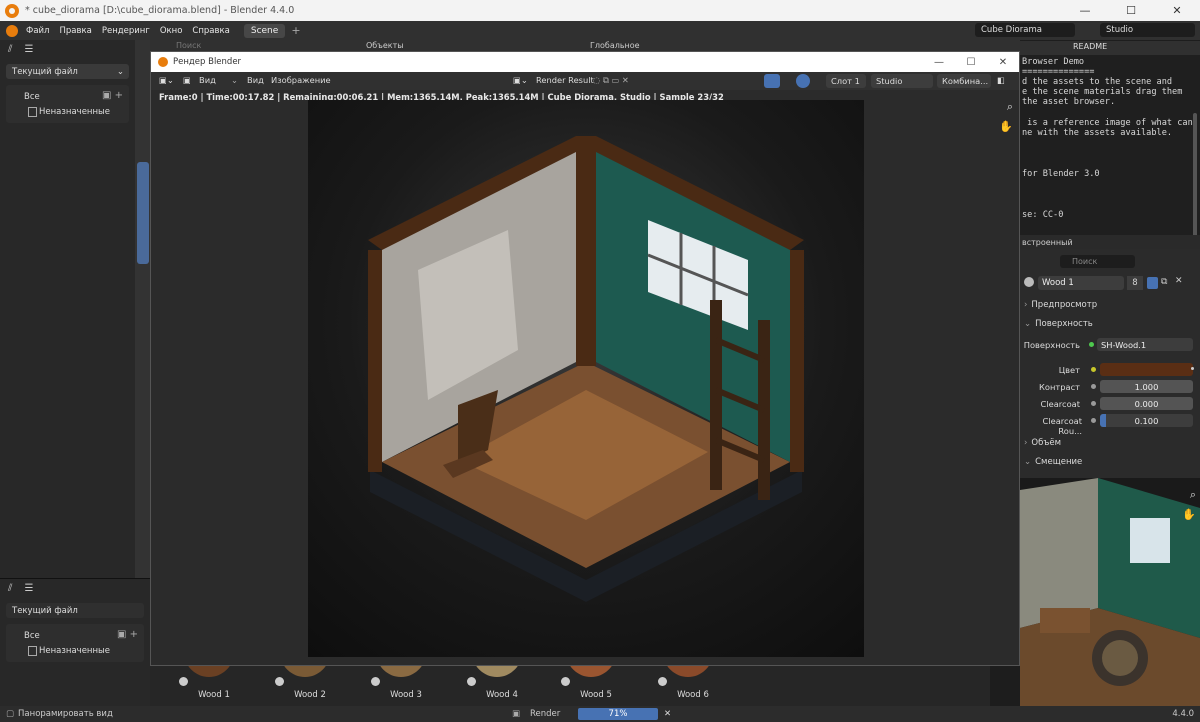 The image size is (1200, 722). What do you see at coordinates (112, 95) in the screenshot?
I see `catalog-tools: ▣ +` at bounding box center [112, 95].